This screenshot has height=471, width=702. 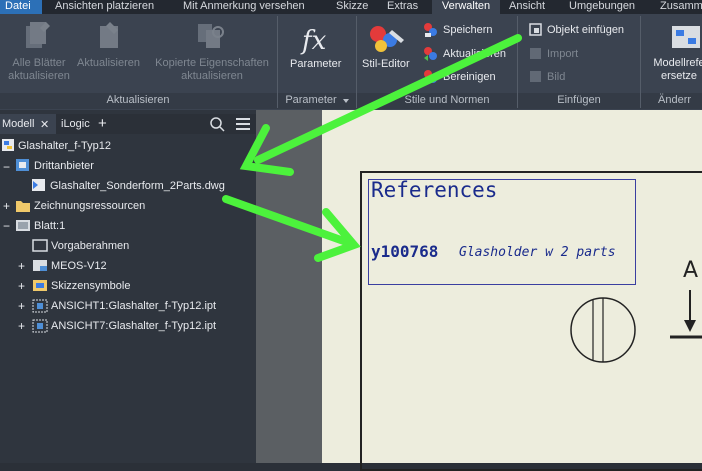 What do you see at coordinates (579, 100) in the screenshot?
I see `group-label-einfuegen: Einfügen` at bounding box center [579, 100].